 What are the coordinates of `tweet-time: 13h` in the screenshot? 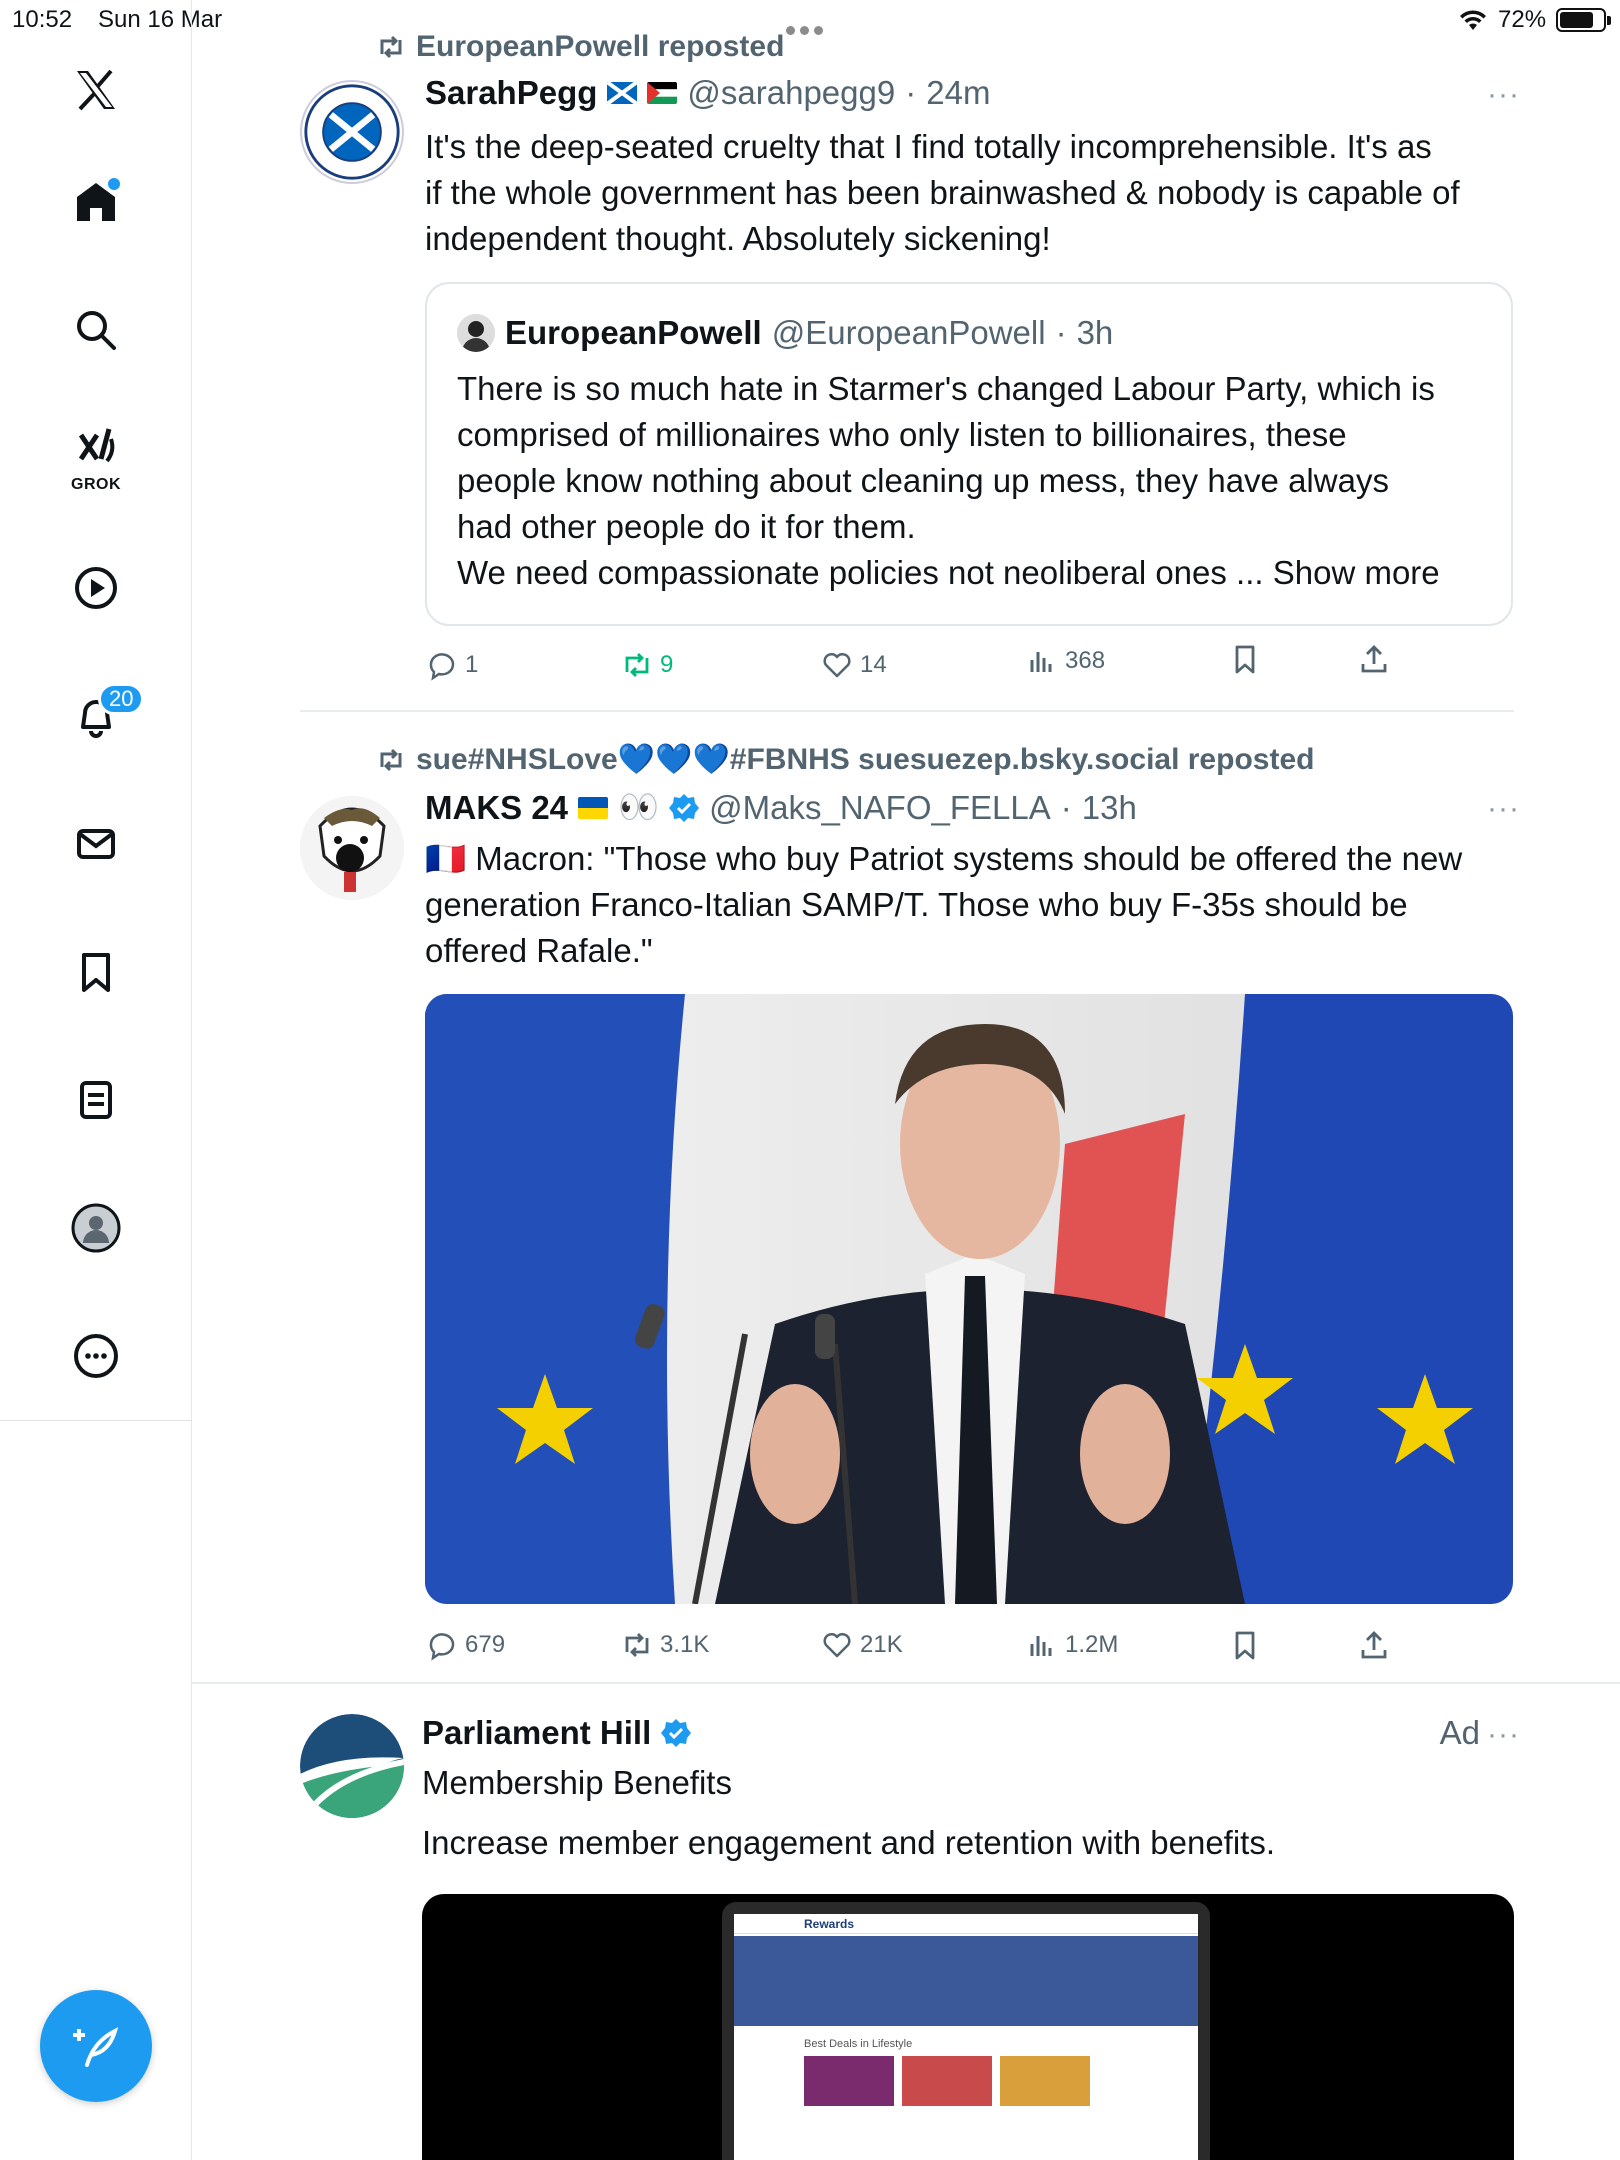 It's located at (1109, 808).